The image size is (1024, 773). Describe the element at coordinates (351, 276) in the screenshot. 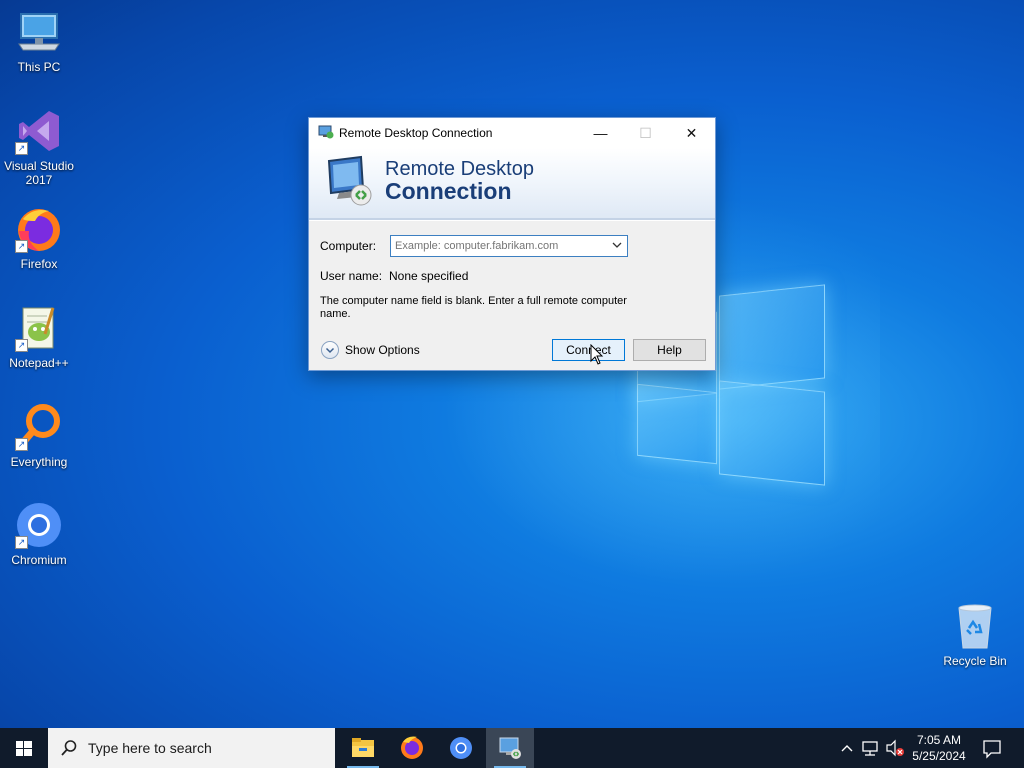

I see `username-label: User name:` at that location.